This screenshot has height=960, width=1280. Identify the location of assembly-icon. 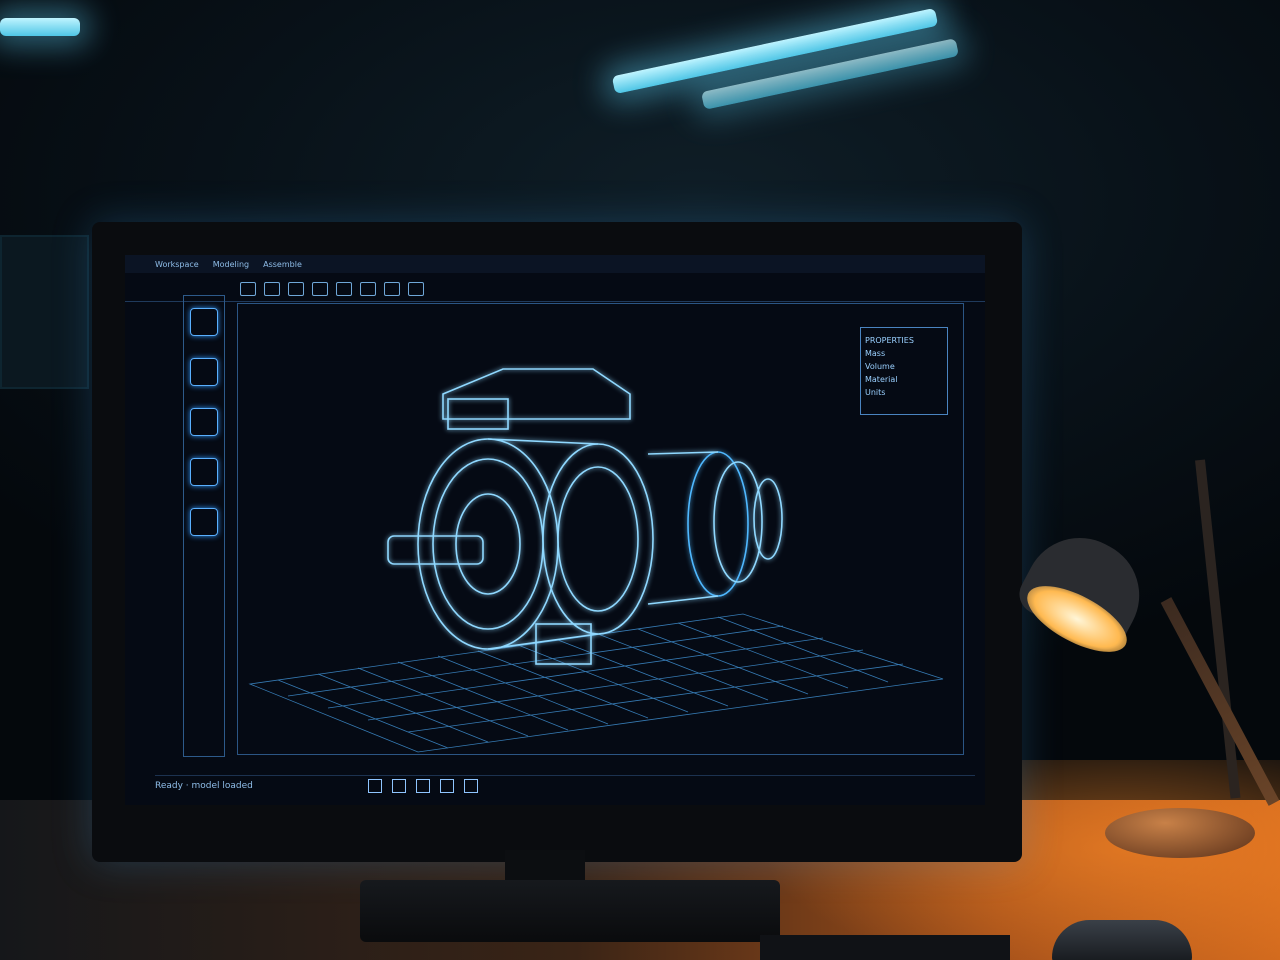
(204, 472).